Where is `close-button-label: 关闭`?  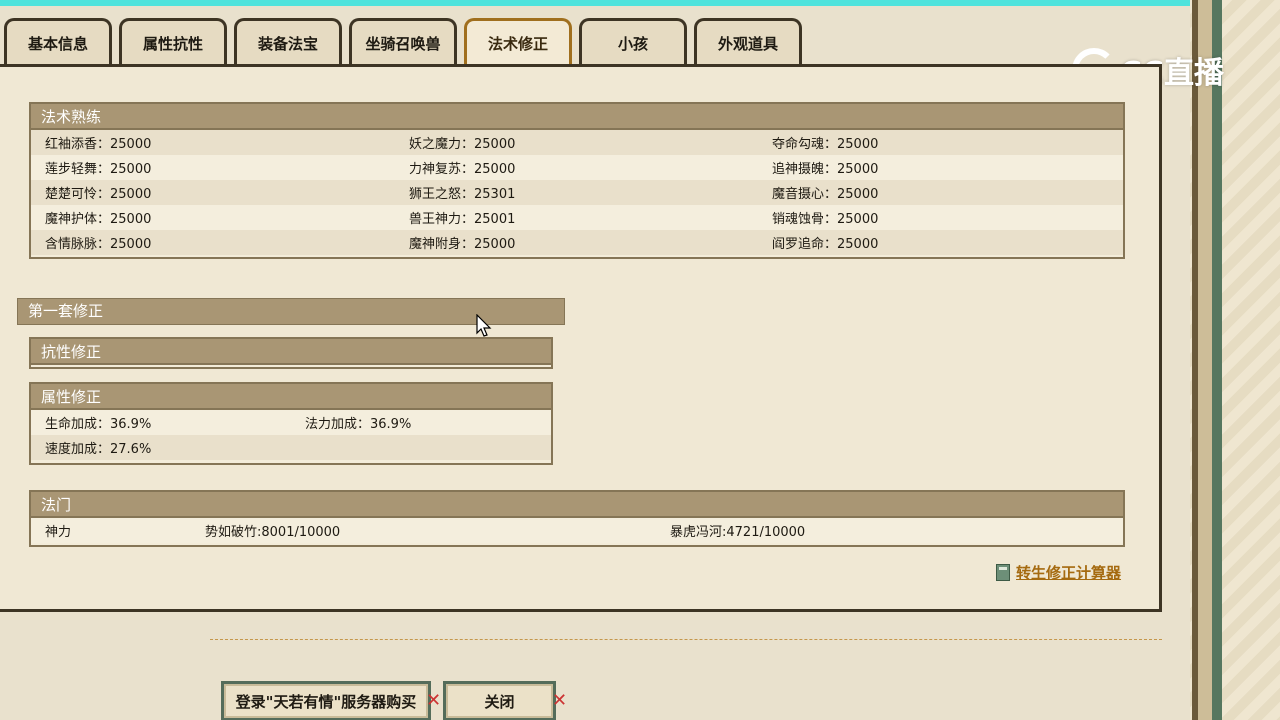 close-button-label: 关闭 is located at coordinates (499, 701).